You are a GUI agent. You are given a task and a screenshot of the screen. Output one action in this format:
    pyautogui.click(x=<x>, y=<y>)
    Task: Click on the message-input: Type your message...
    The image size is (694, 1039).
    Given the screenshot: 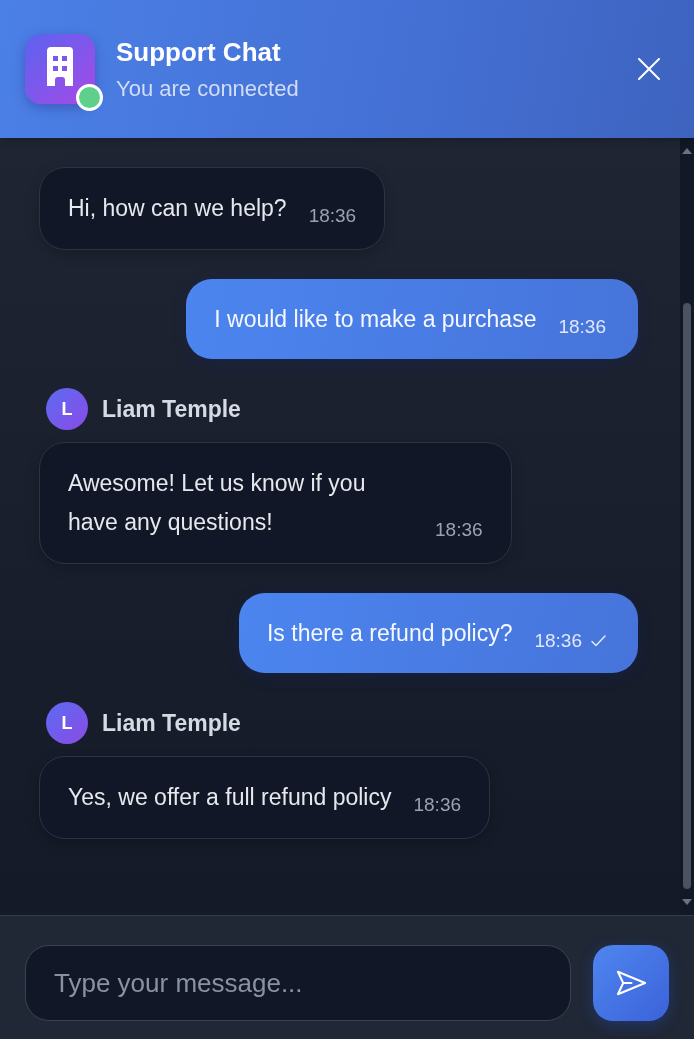 What is the action you would take?
    pyautogui.click(x=298, y=983)
    